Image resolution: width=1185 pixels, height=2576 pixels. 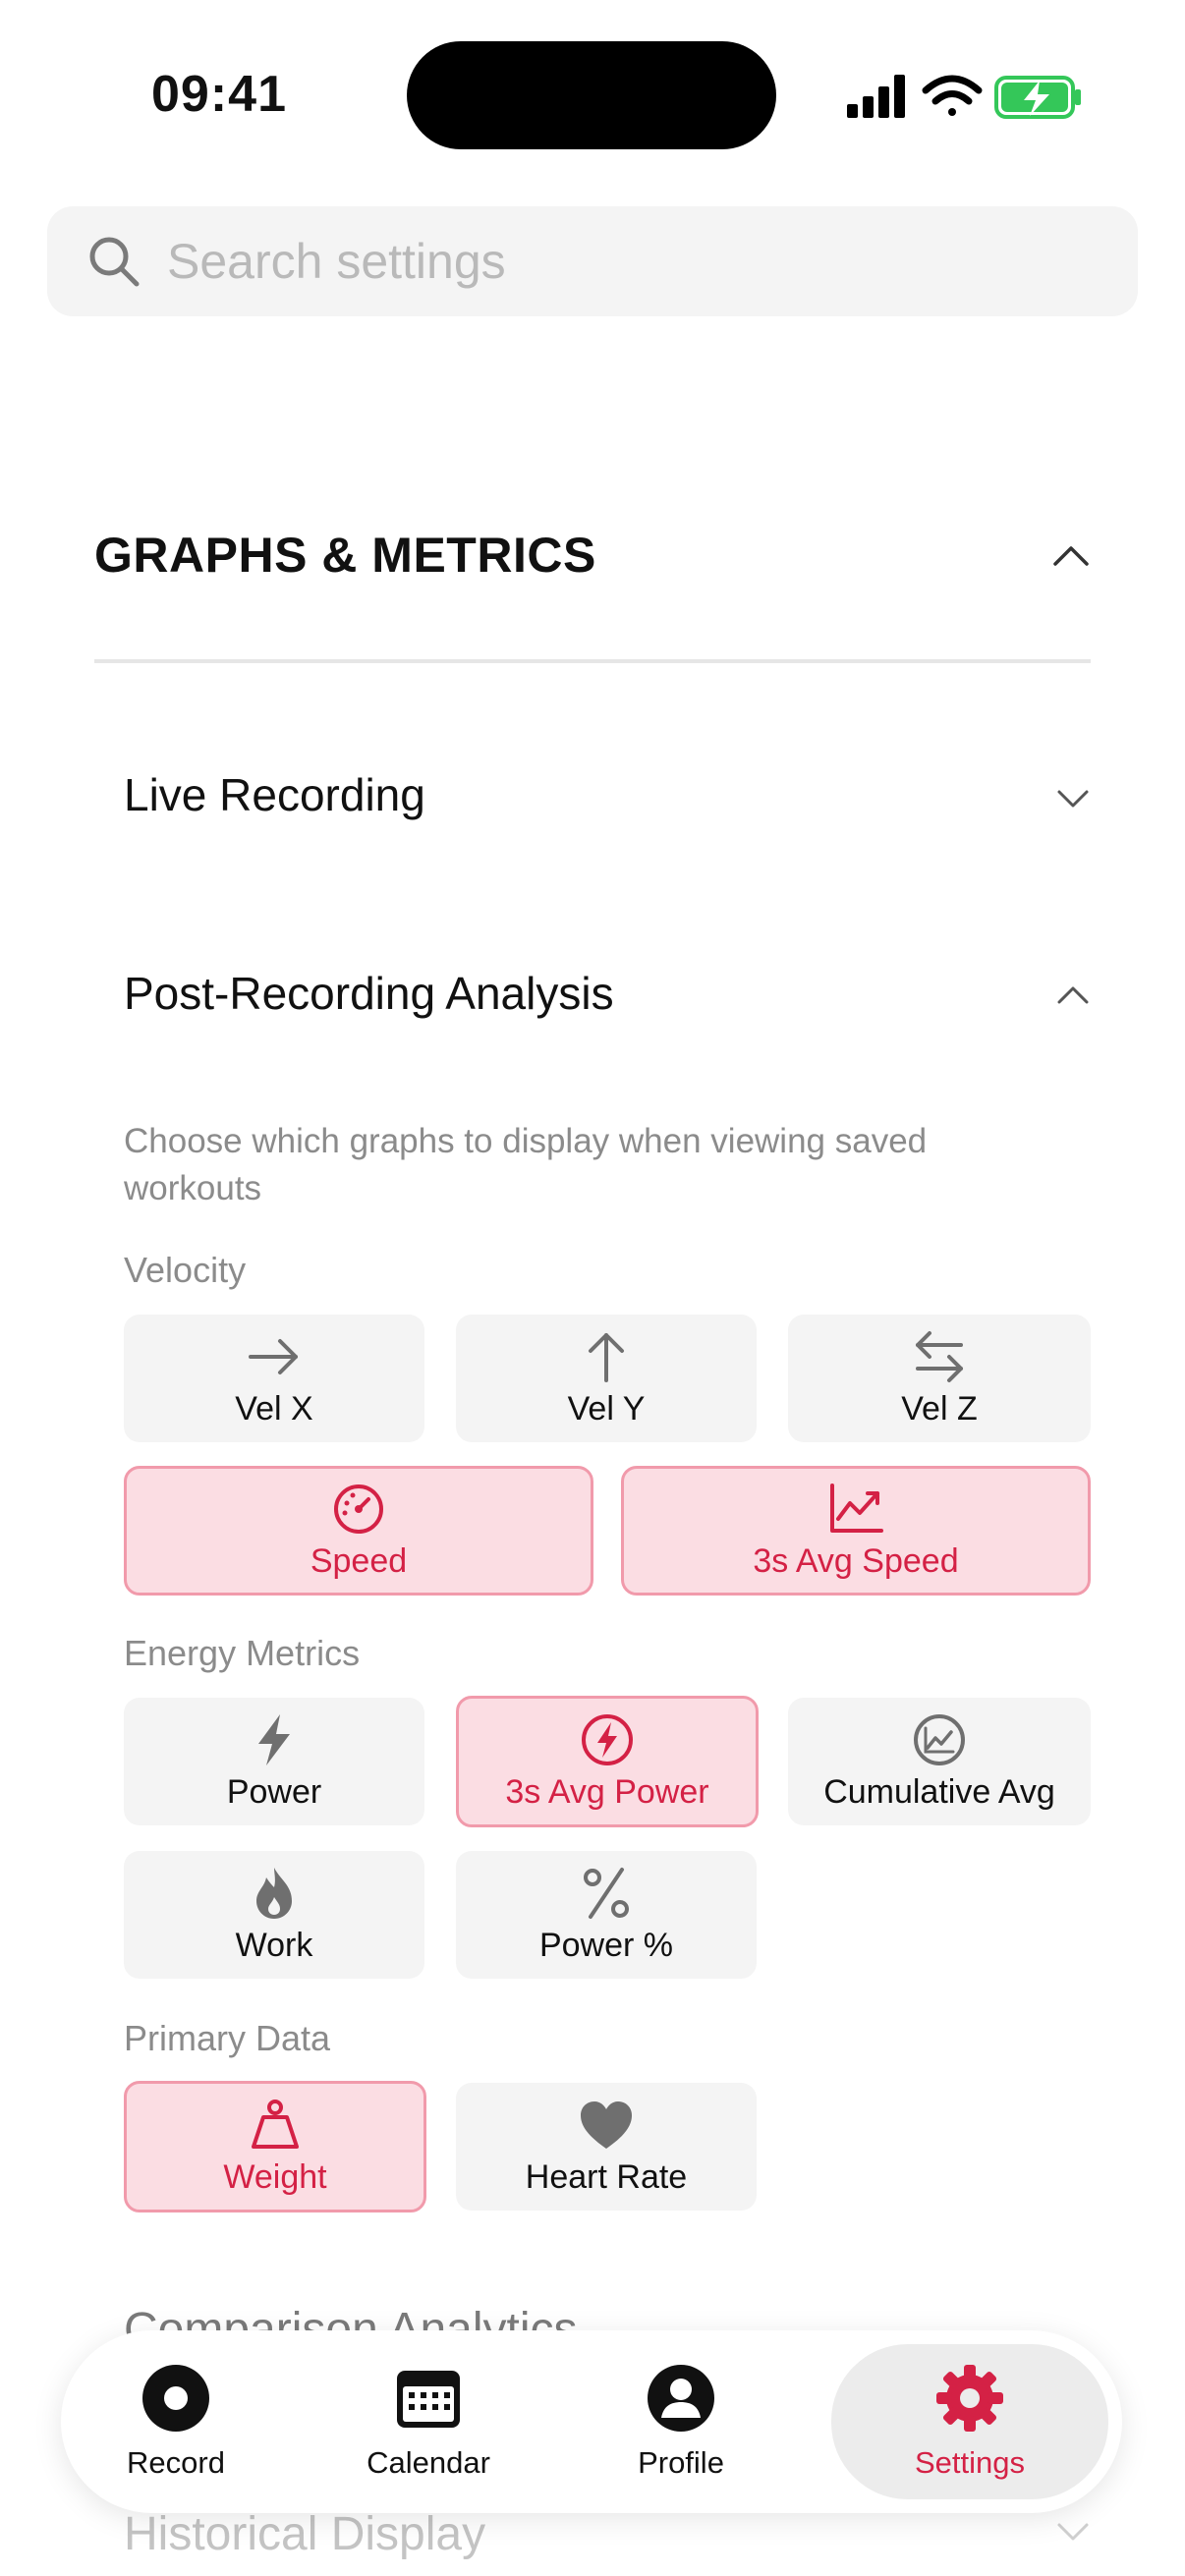 I want to click on arrow-right-icon, so click(x=274, y=1356).